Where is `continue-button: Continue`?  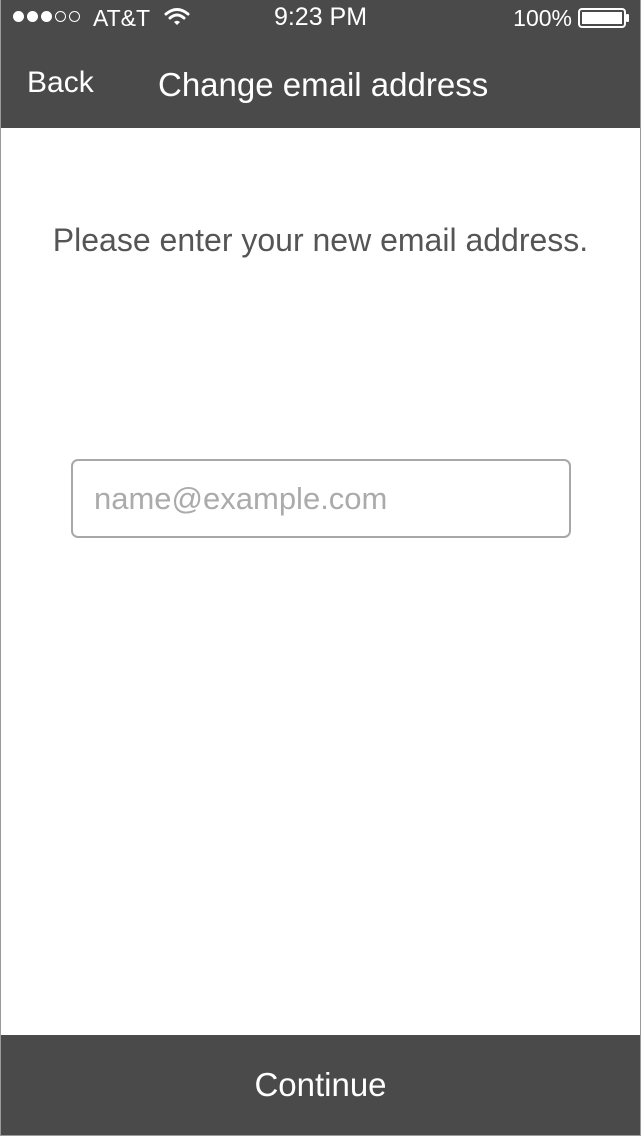
continue-button: Continue is located at coordinates (320, 1085).